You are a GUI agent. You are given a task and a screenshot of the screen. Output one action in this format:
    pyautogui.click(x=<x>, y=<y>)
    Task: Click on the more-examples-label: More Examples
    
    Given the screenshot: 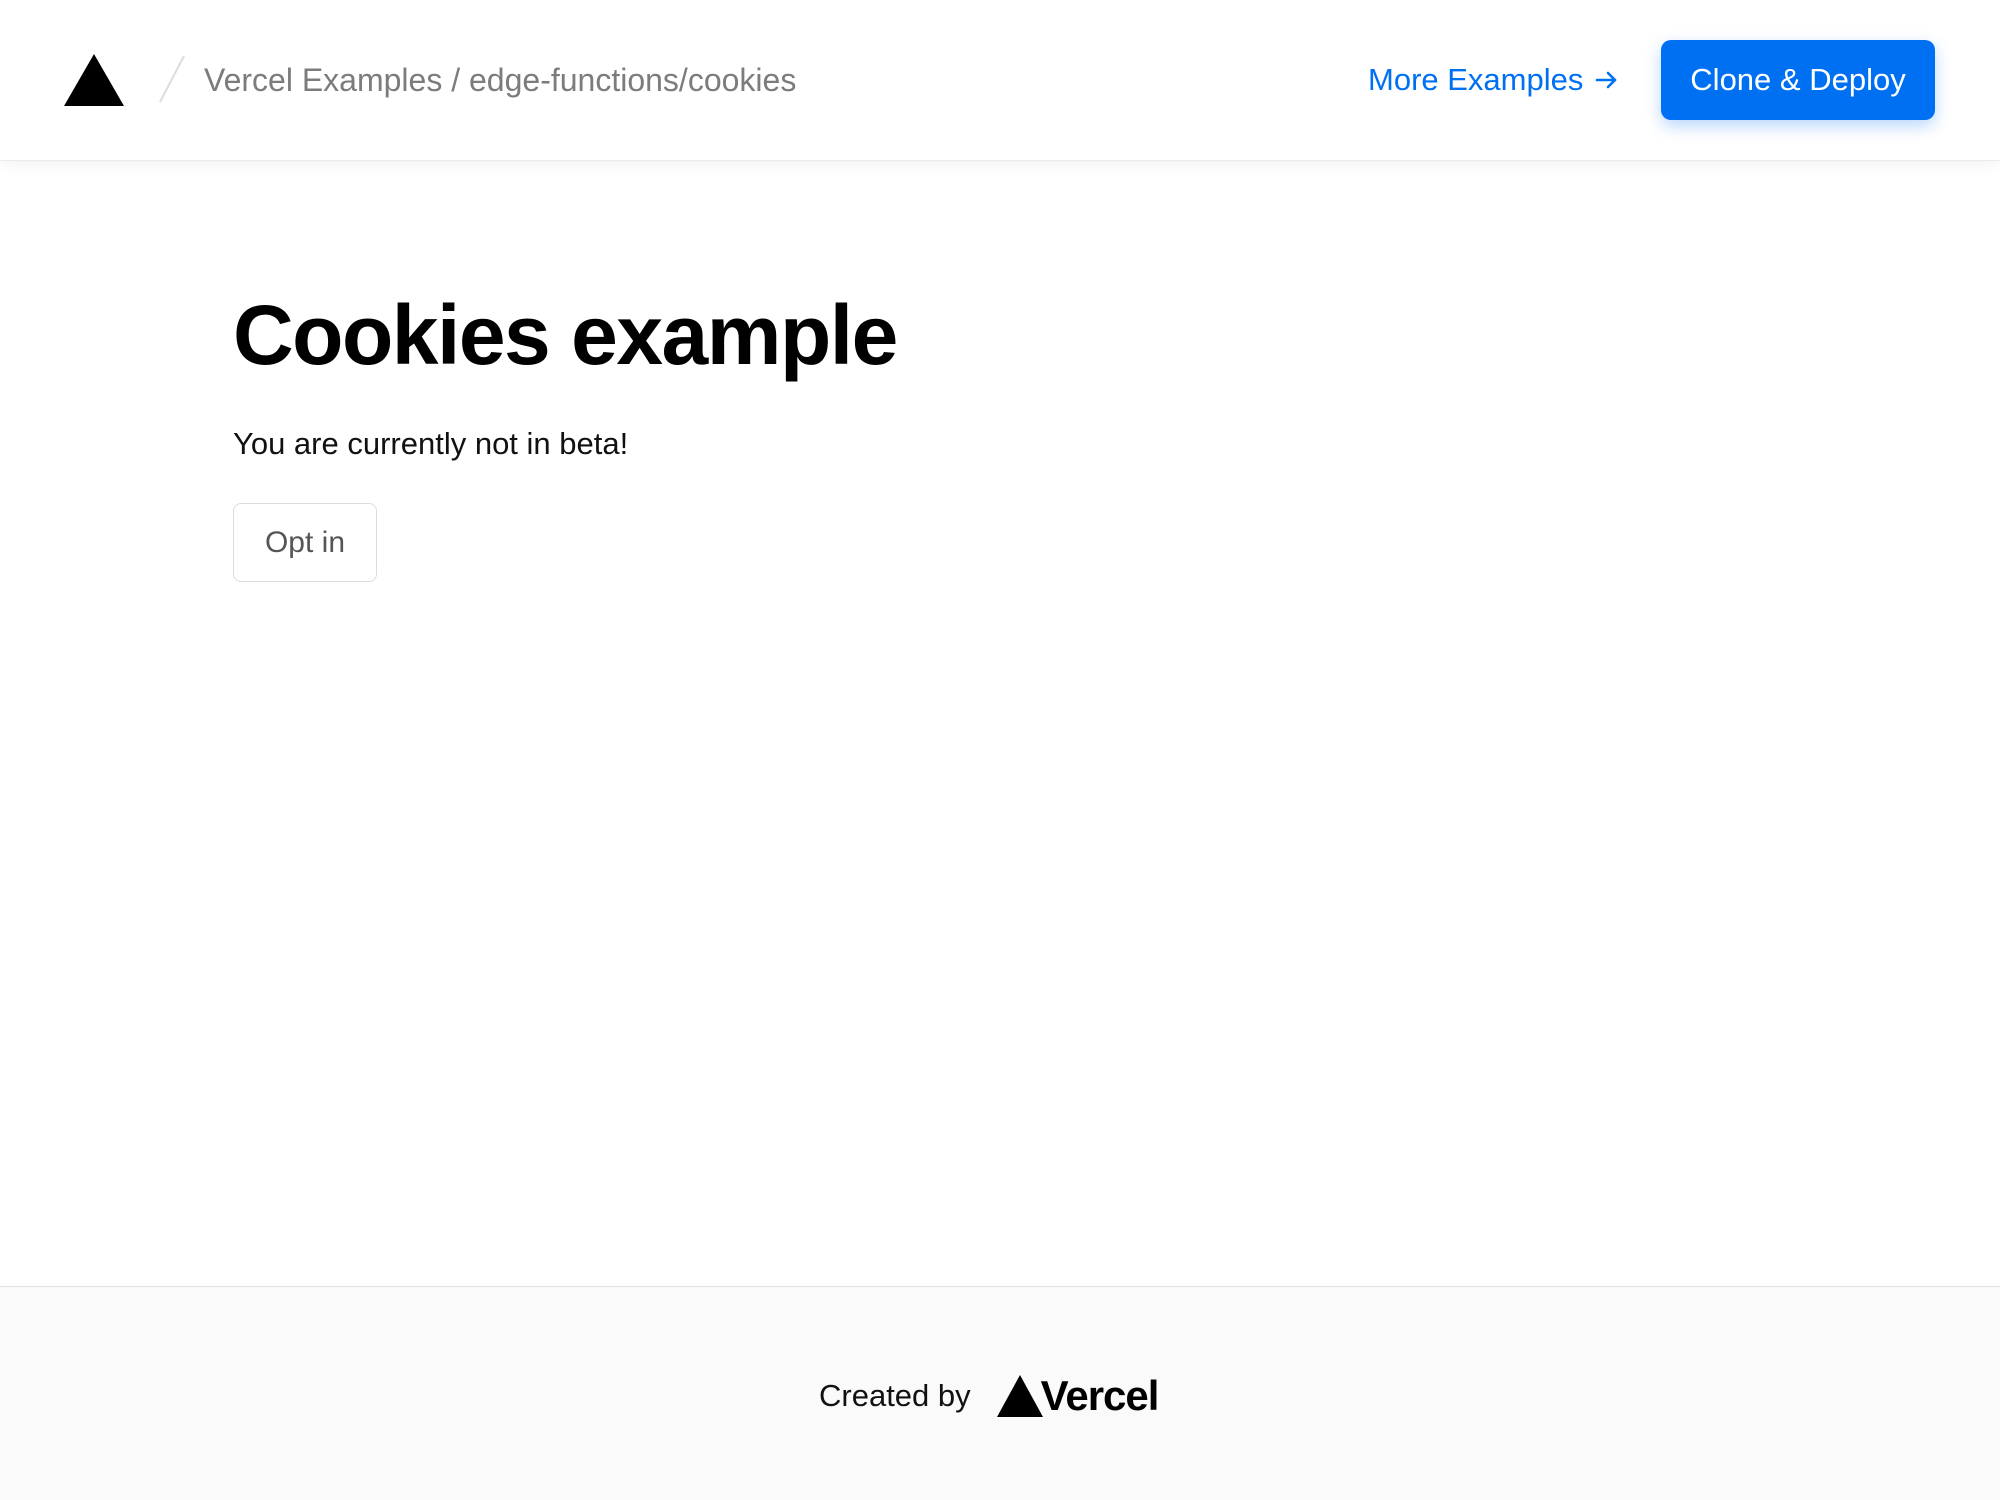 What is the action you would take?
    pyautogui.click(x=1476, y=79)
    